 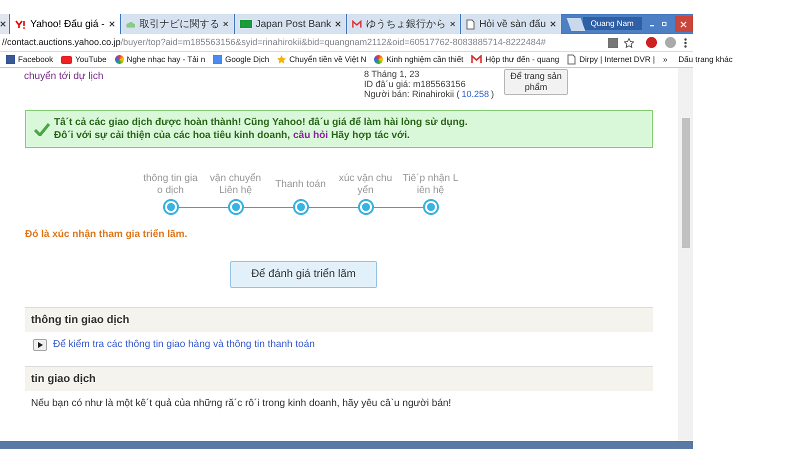 What do you see at coordinates (281, 59) in the screenshot?
I see `star-icon` at bounding box center [281, 59].